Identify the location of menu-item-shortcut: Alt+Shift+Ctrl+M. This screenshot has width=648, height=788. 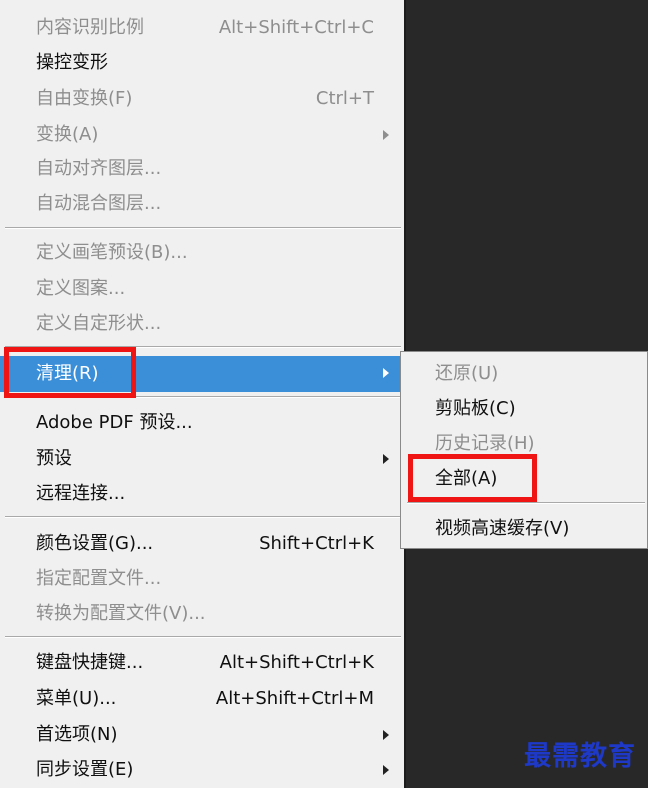
(294, 698).